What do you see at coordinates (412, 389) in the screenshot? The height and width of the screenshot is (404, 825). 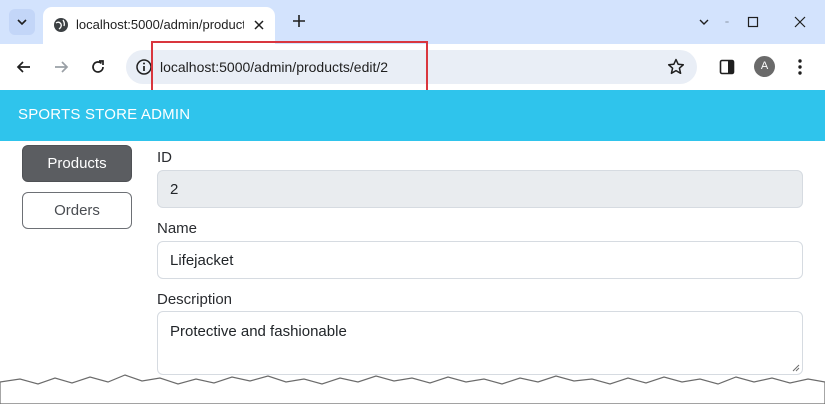 I see `torn-edge` at bounding box center [412, 389].